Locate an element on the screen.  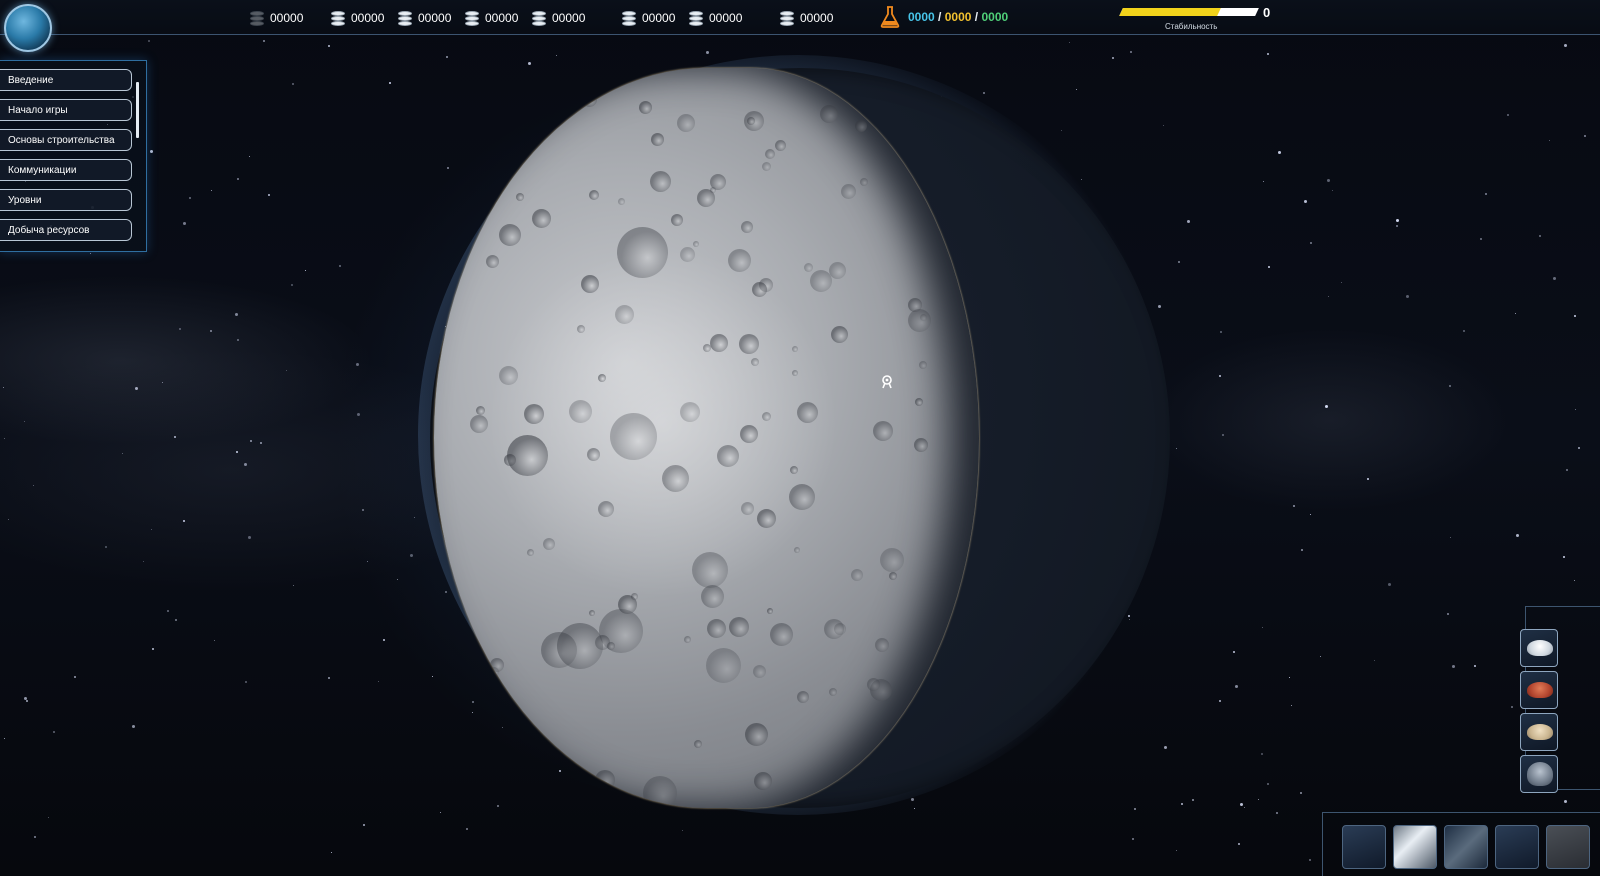
sand-resource-slot is located at coordinates (1539, 732).